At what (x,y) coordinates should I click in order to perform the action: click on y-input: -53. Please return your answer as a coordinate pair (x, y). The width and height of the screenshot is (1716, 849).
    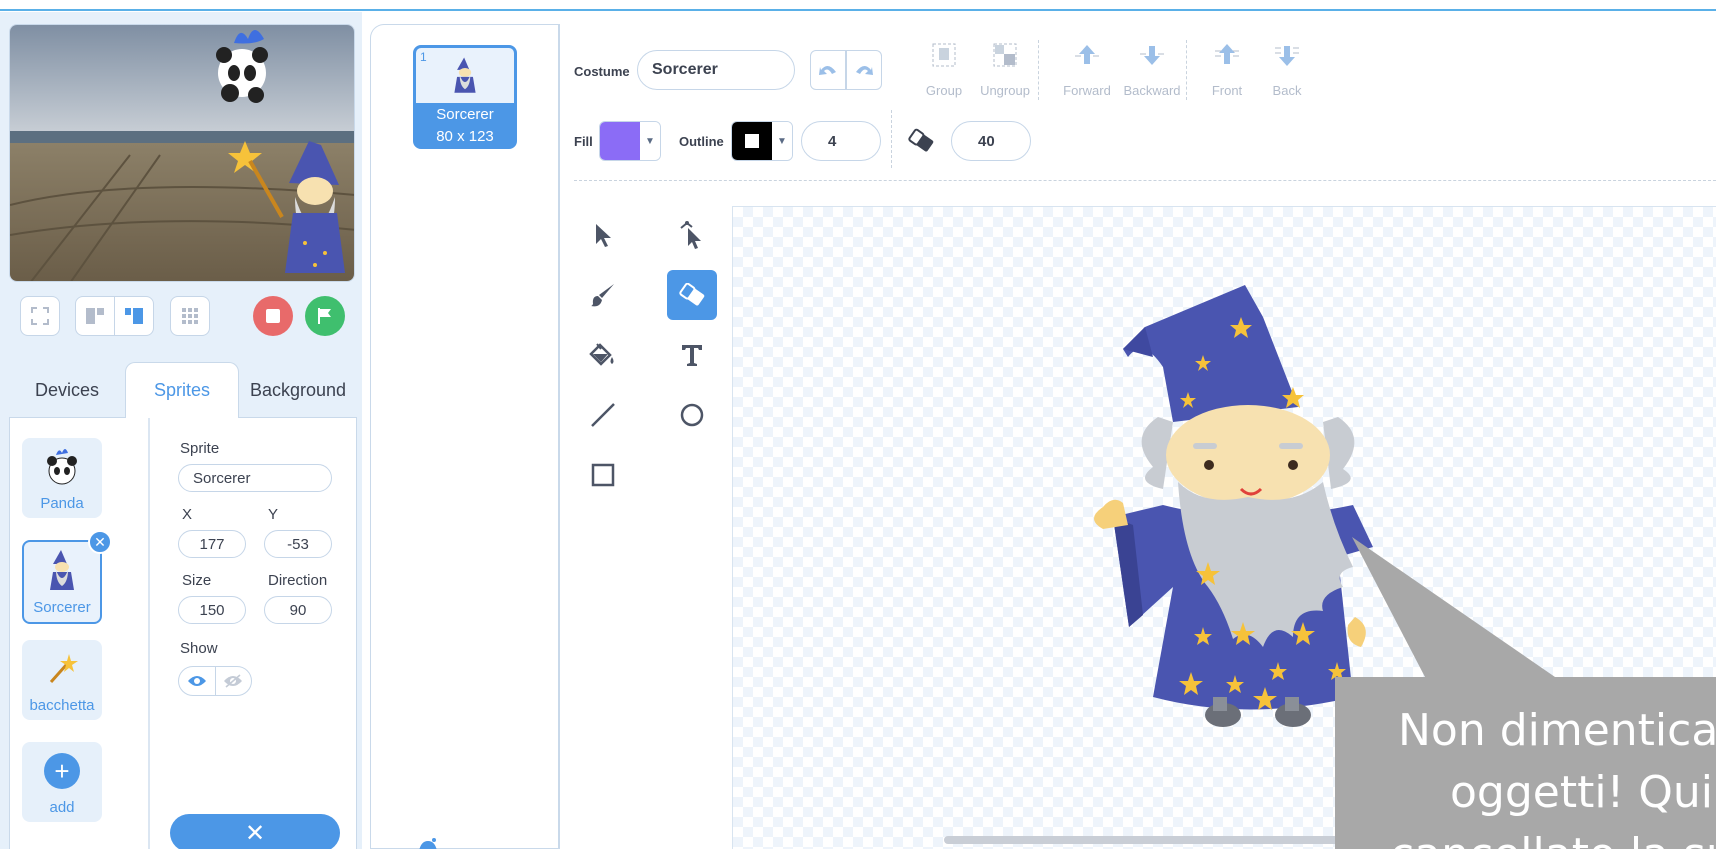
    Looking at the image, I should click on (298, 544).